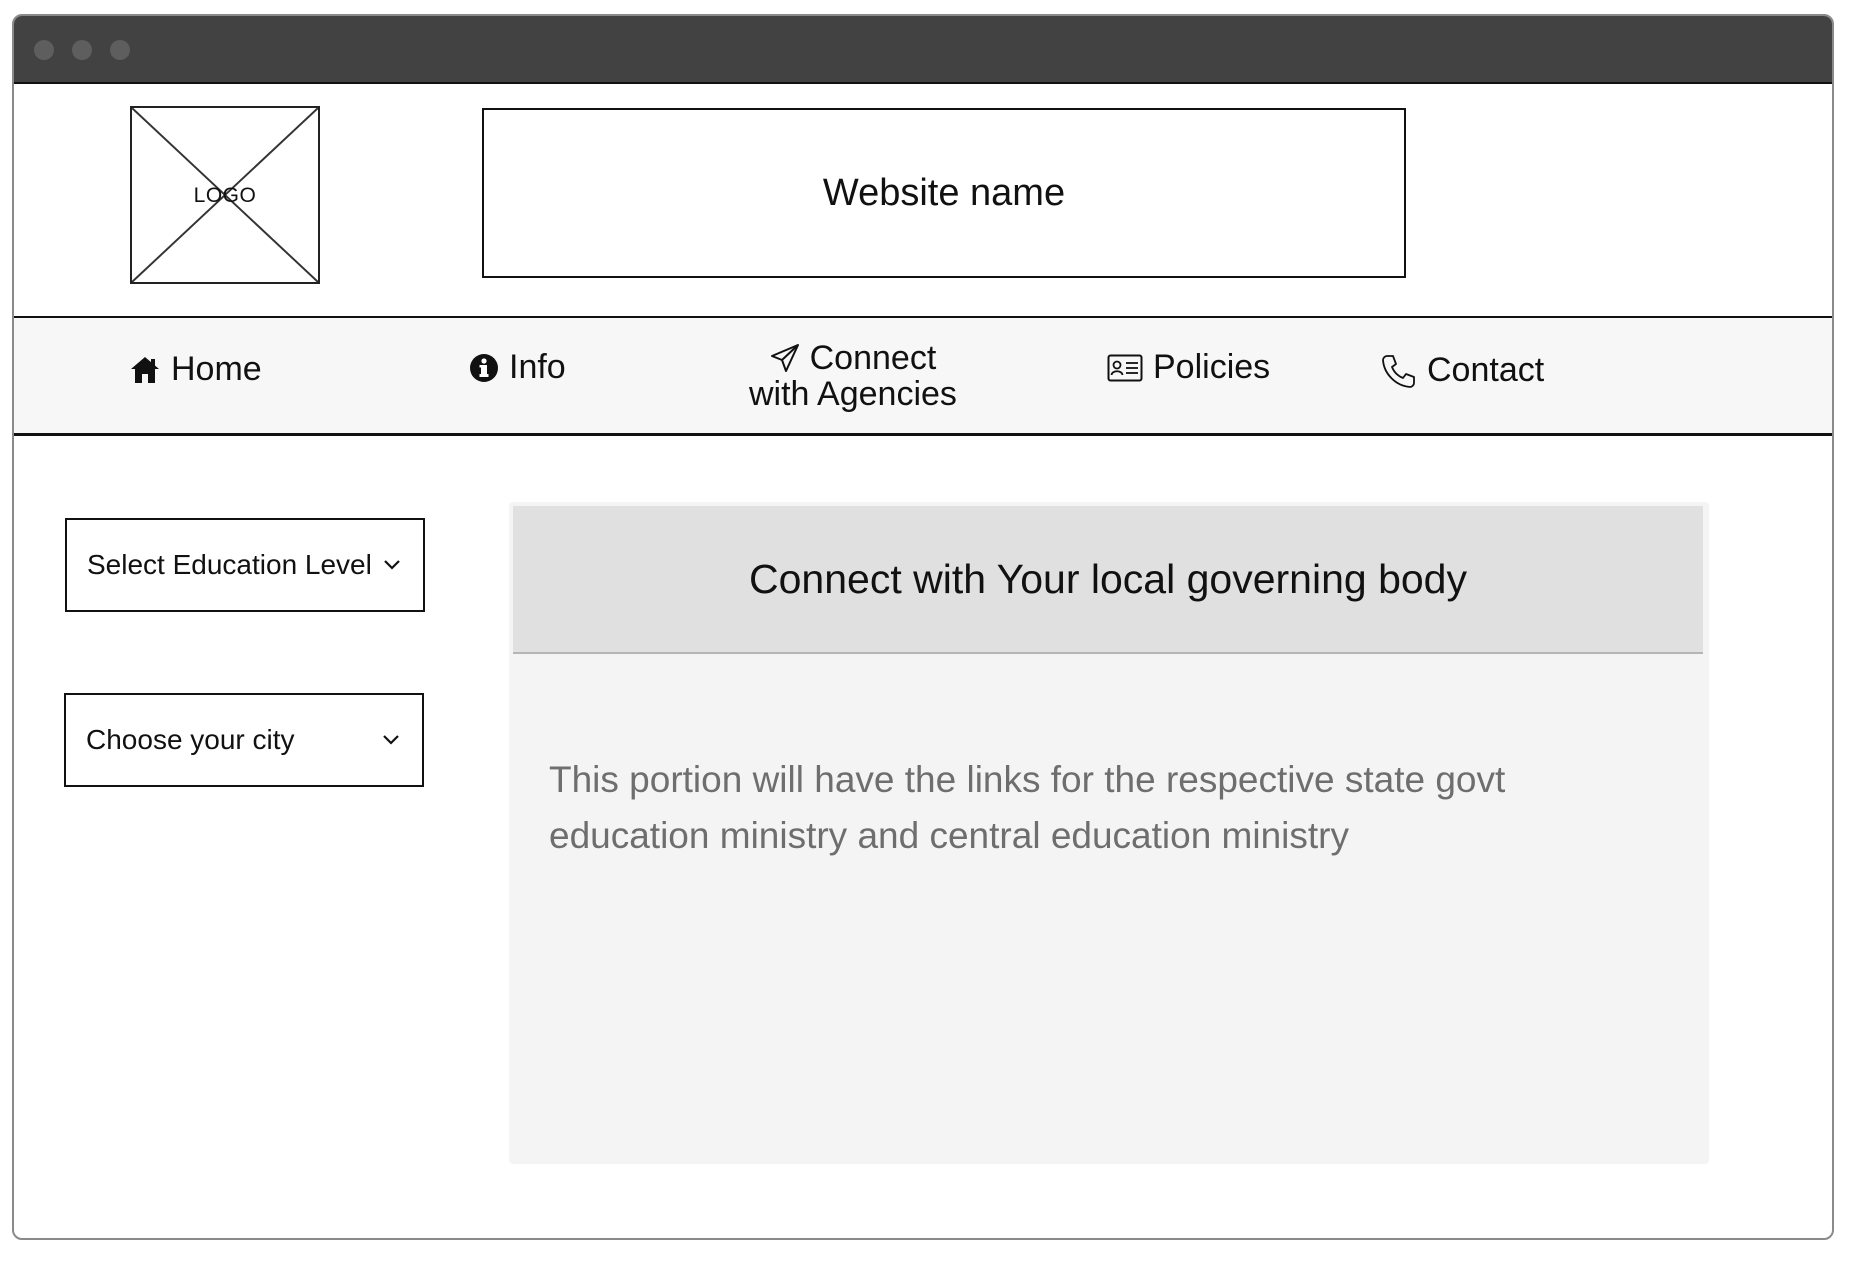  What do you see at coordinates (853, 394) in the screenshot?
I see `nav-label-with-agencies: with Agencies` at bounding box center [853, 394].